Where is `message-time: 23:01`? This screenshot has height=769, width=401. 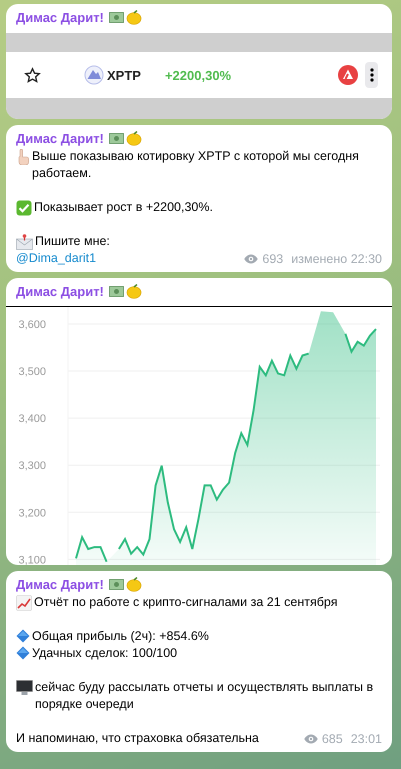
message-time: 23:01 is located at coordinates (366, 739).